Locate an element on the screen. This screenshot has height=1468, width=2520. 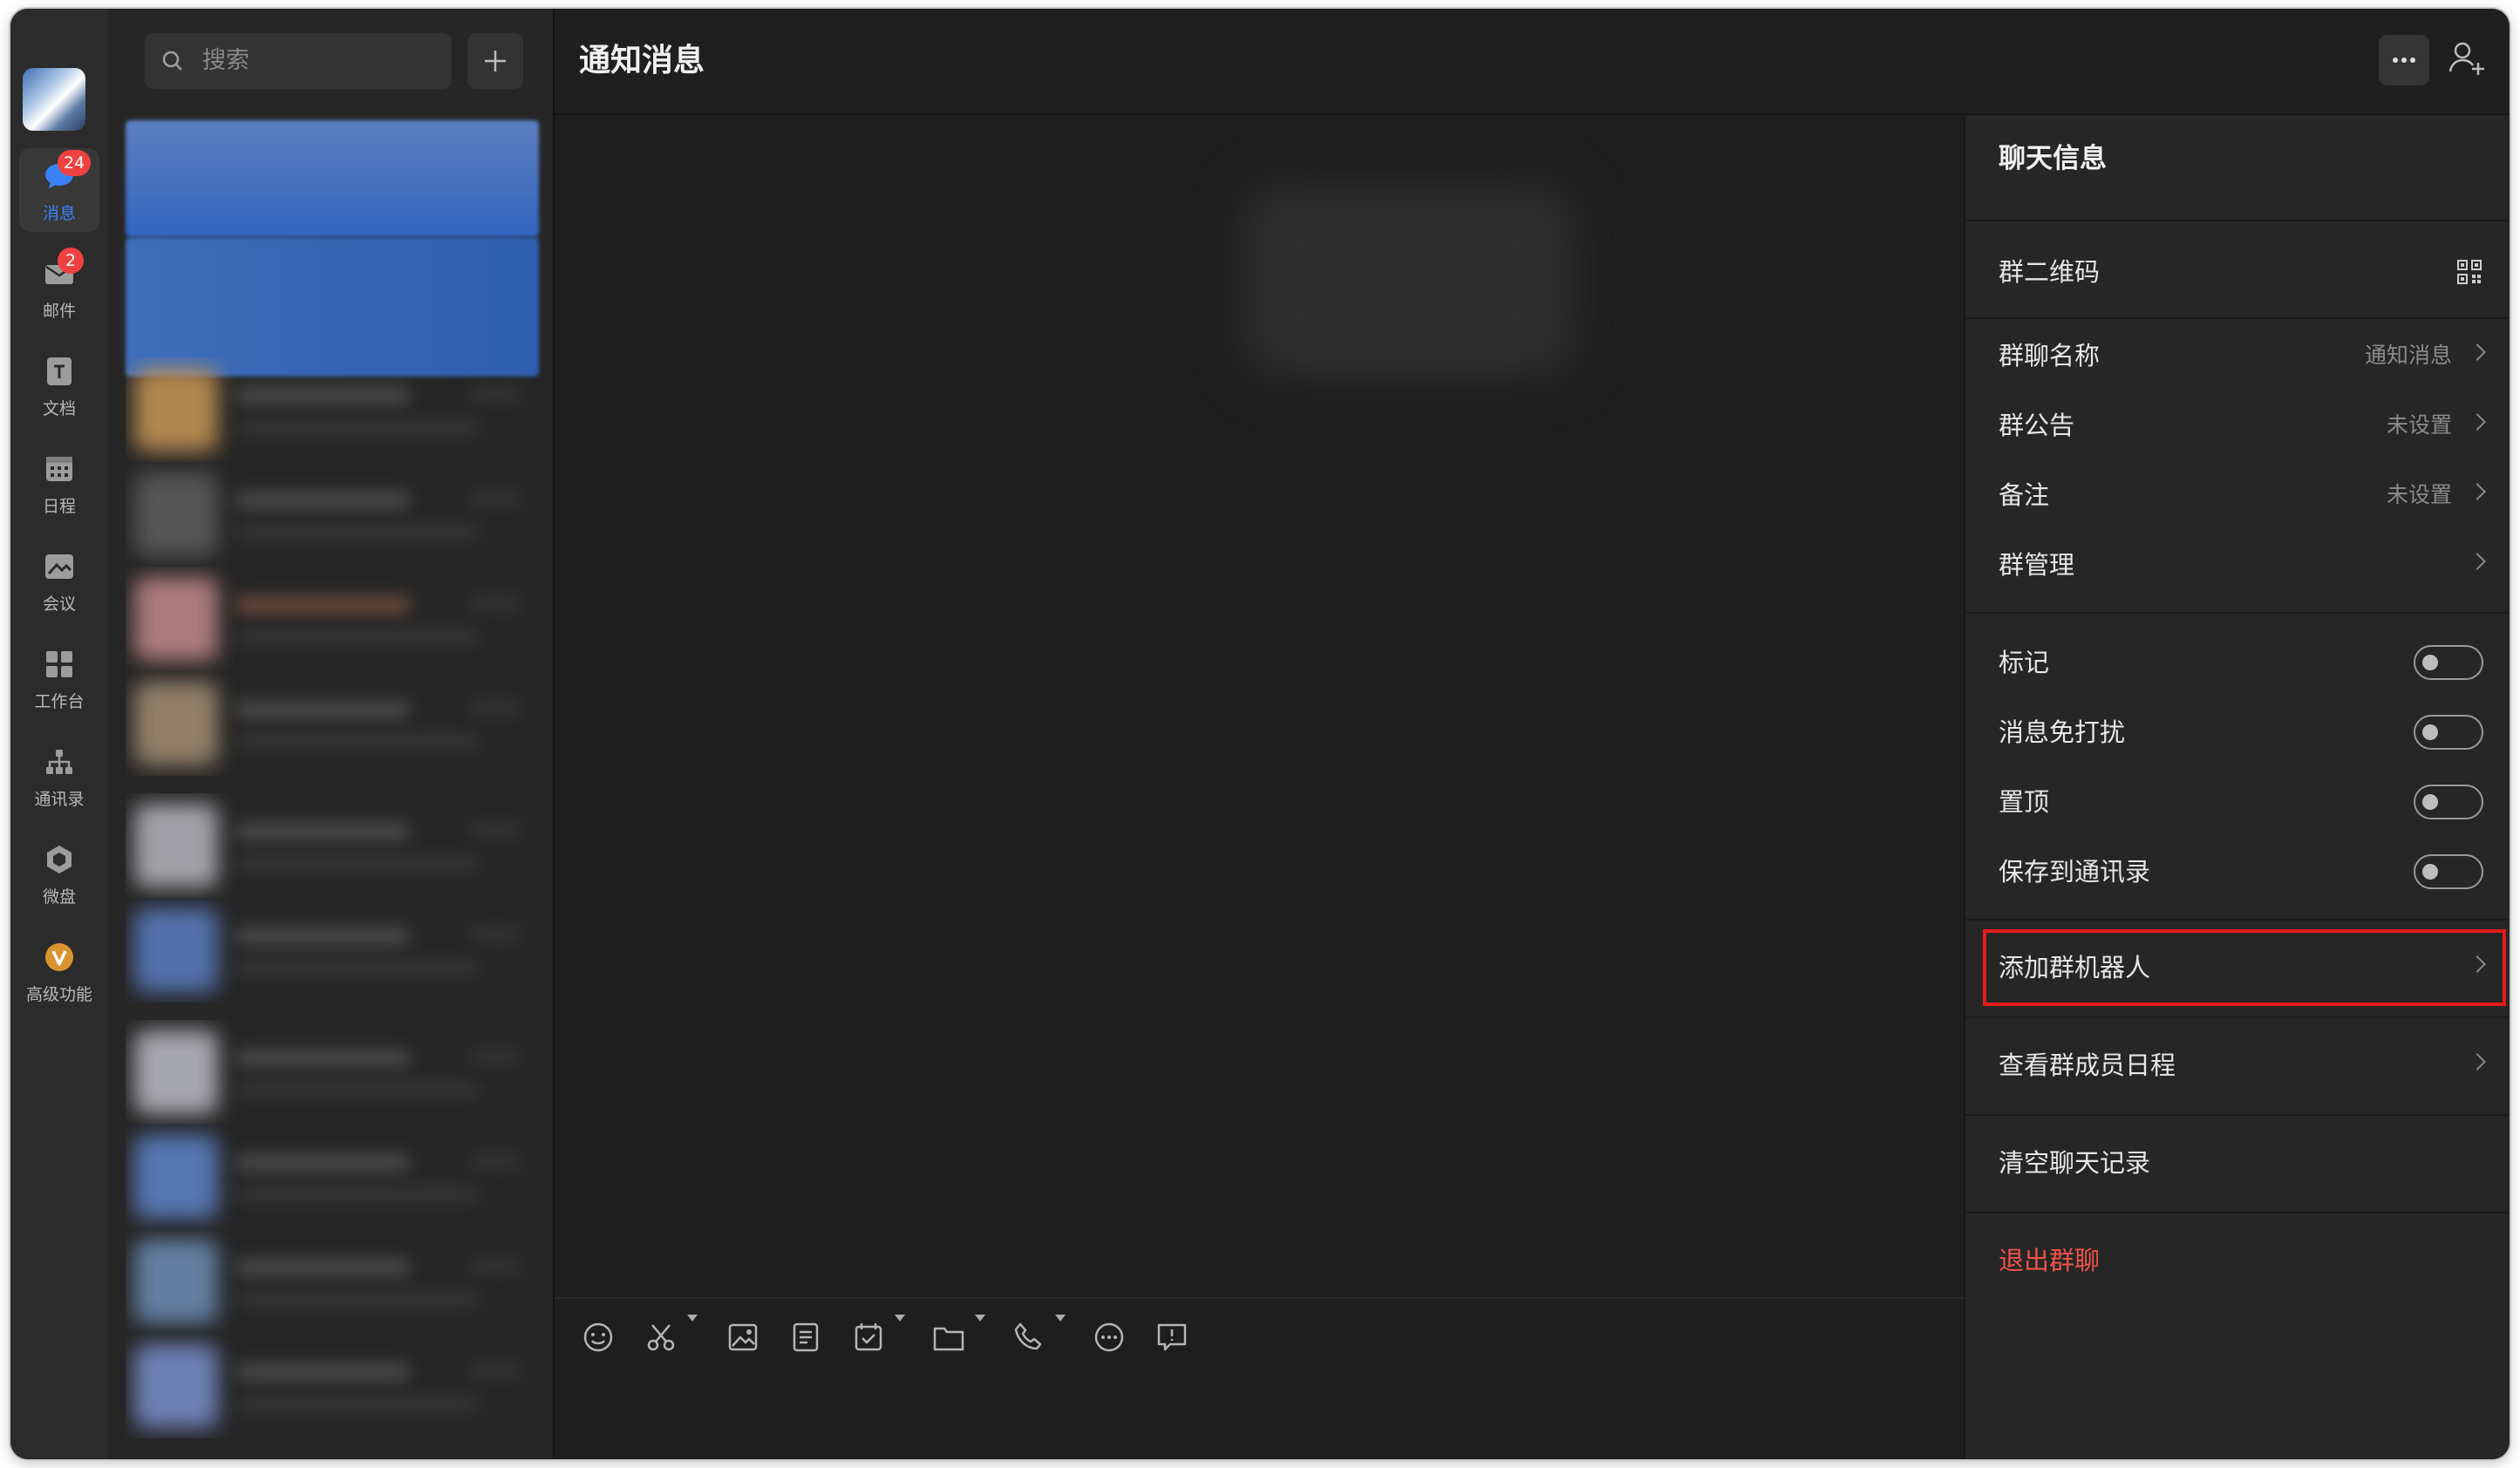
nav-rail: 24 消息 2 邮件 文档 日程 会议 工作台 通讯录 微盘 高级功能 is located at coordinates (59, 734).